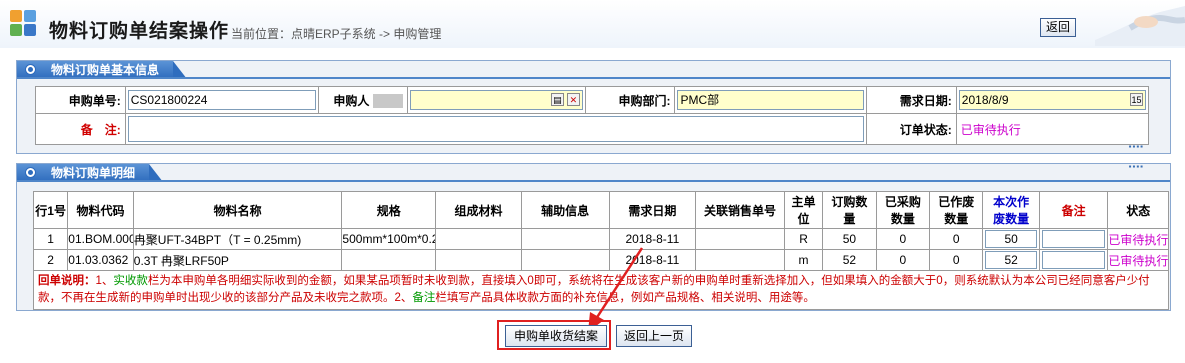 This screenshot has width=1185, height=363. Describe the element at coordinates (93, 173) in the screenshot. I see `detail-title: 物料订购单明细` at that location.